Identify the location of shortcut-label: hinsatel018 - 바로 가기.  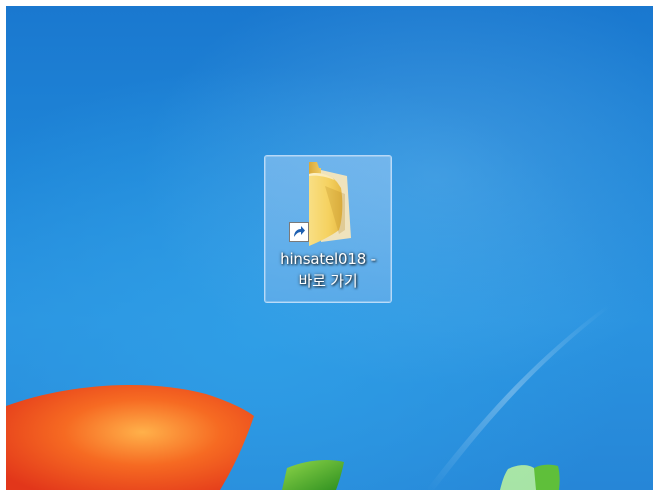
(328, 270).